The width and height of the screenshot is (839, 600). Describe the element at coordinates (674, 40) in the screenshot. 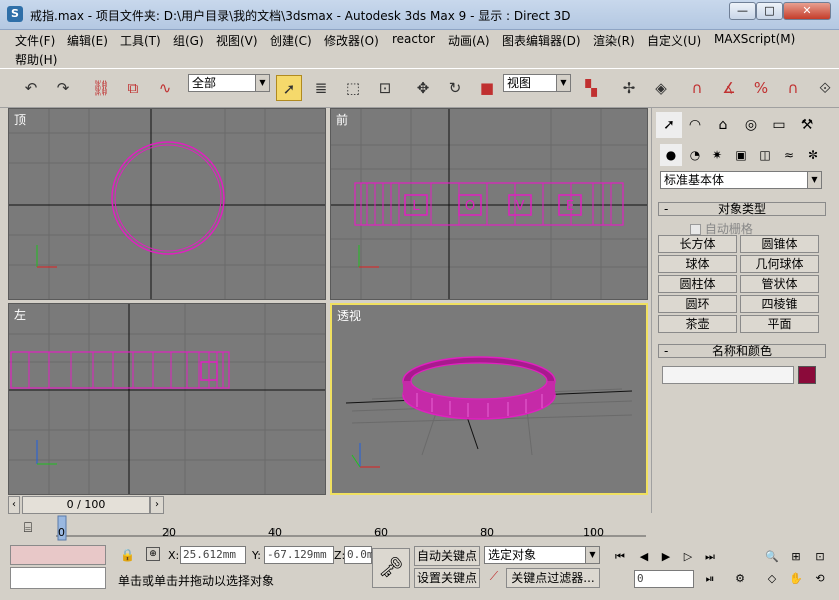

I see `menu-customize: 自定义(U)` at that location.